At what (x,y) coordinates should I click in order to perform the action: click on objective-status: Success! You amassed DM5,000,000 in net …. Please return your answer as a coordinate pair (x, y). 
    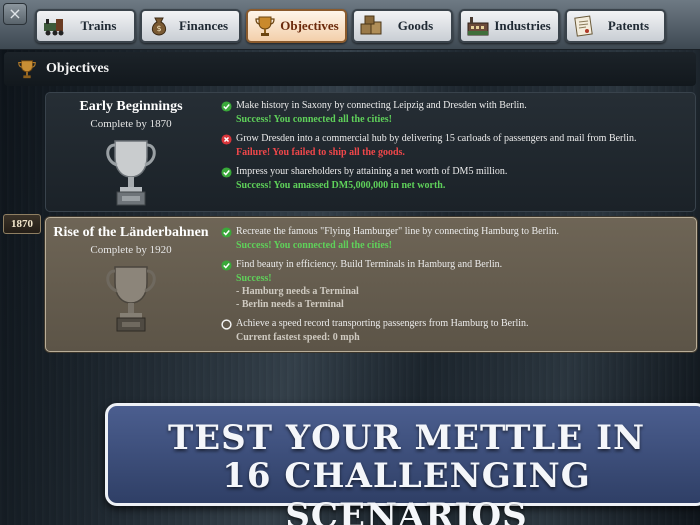
    Looking at the image, I should click on (341, 185).